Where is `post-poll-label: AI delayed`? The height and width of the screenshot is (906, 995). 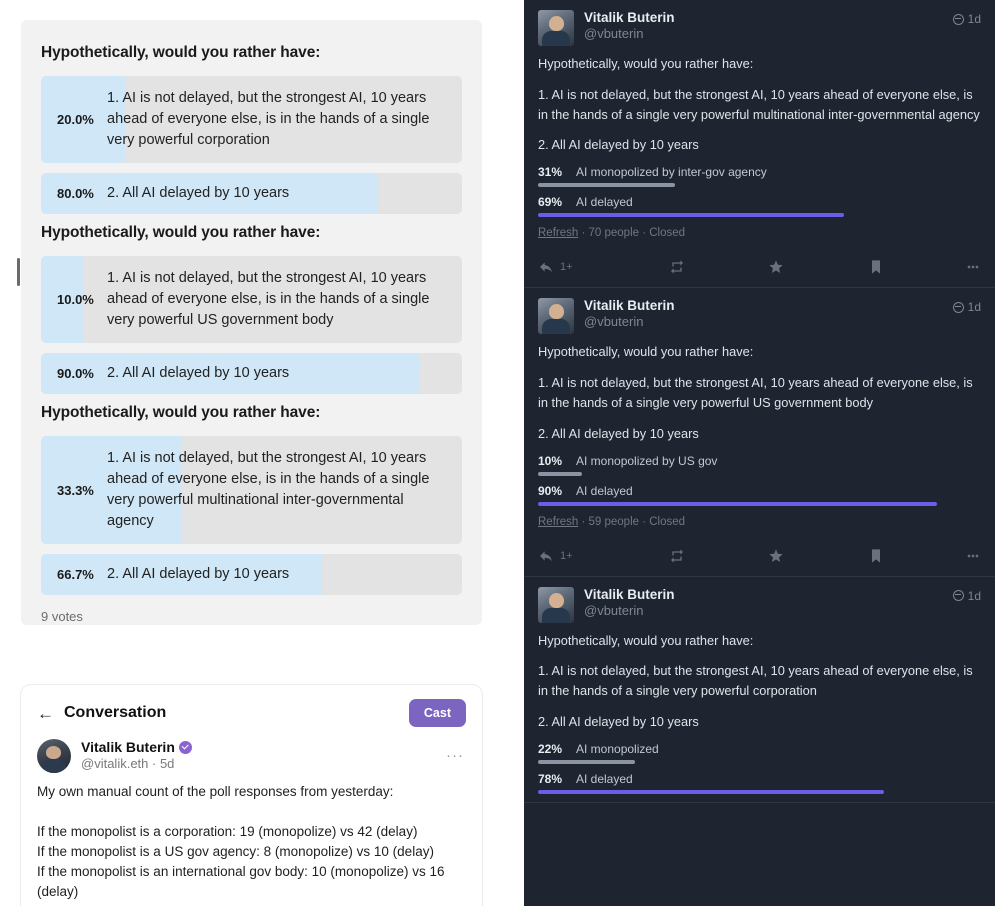
post-poll-label: AI delayed is located at coordinates (604, 778).